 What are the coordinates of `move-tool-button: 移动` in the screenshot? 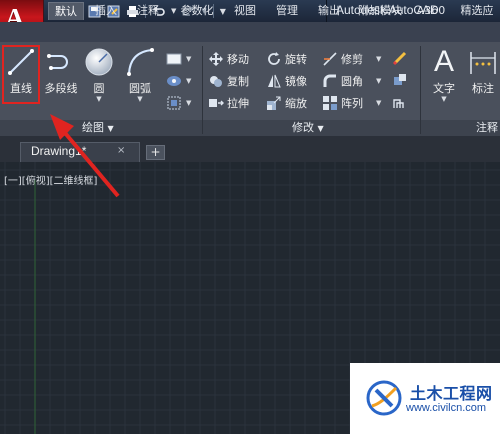 It's located at (228, 59).